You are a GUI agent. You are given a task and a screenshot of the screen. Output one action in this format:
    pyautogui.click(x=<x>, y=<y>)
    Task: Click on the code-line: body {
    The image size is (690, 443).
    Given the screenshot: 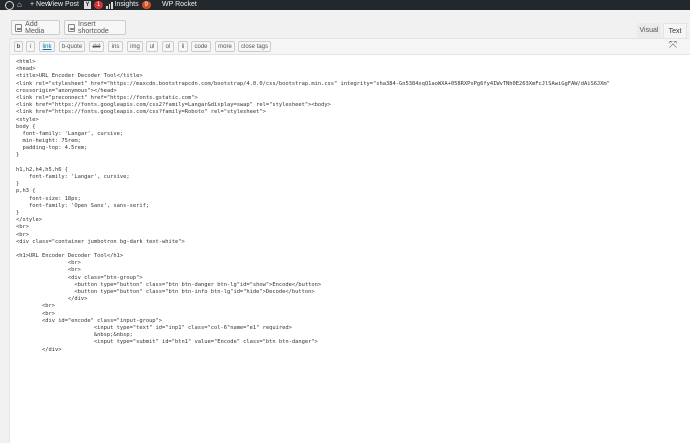 What is the action you would take?
    pyautogui.click(x=26, y=126)
    